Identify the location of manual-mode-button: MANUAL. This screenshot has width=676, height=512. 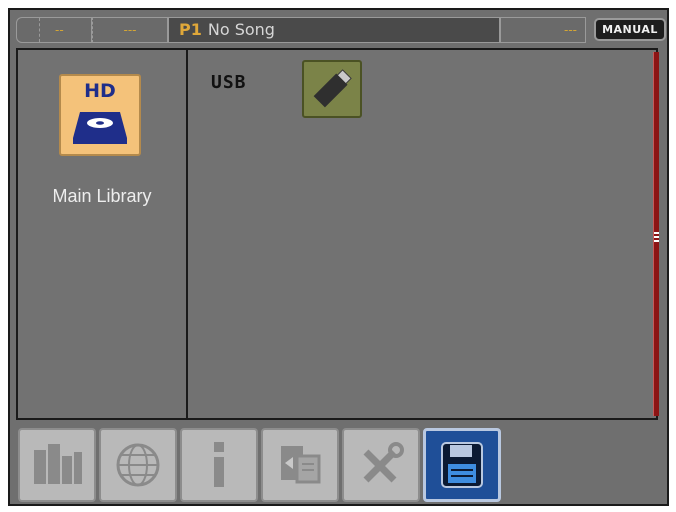
(630, 29).